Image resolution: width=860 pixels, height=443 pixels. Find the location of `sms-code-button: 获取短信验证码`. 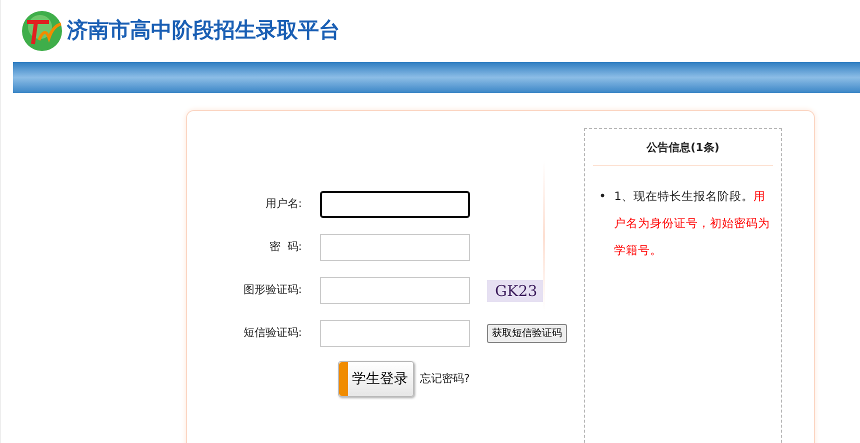

sms-code-button: 获取短信验证码 is located at coordinates (527, 333).